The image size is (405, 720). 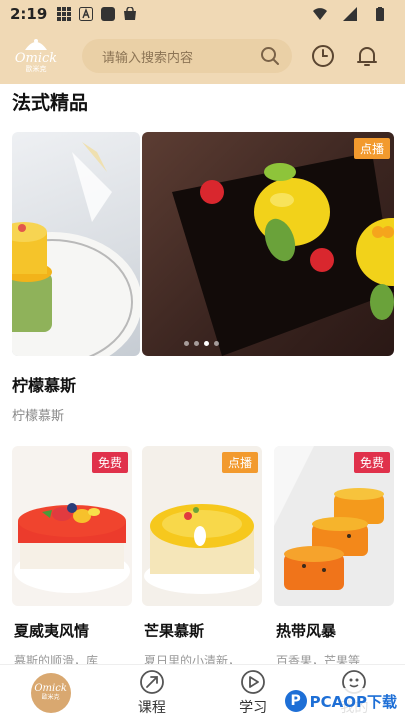 I want to click on crown-icon, so click(x=36, y=44).